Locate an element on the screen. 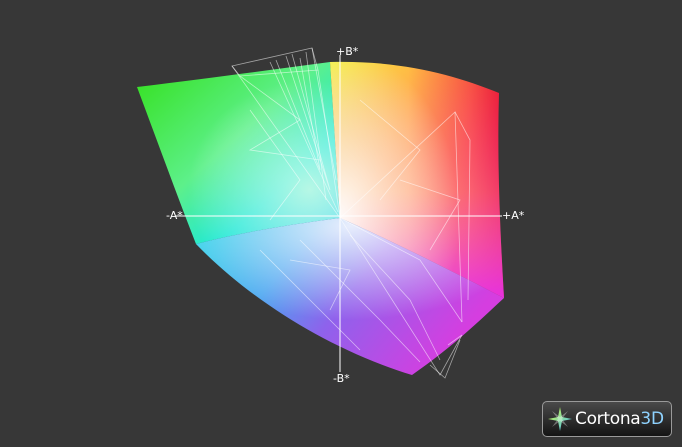  logo-suffix: 3D is located at coordinates (652, 419).